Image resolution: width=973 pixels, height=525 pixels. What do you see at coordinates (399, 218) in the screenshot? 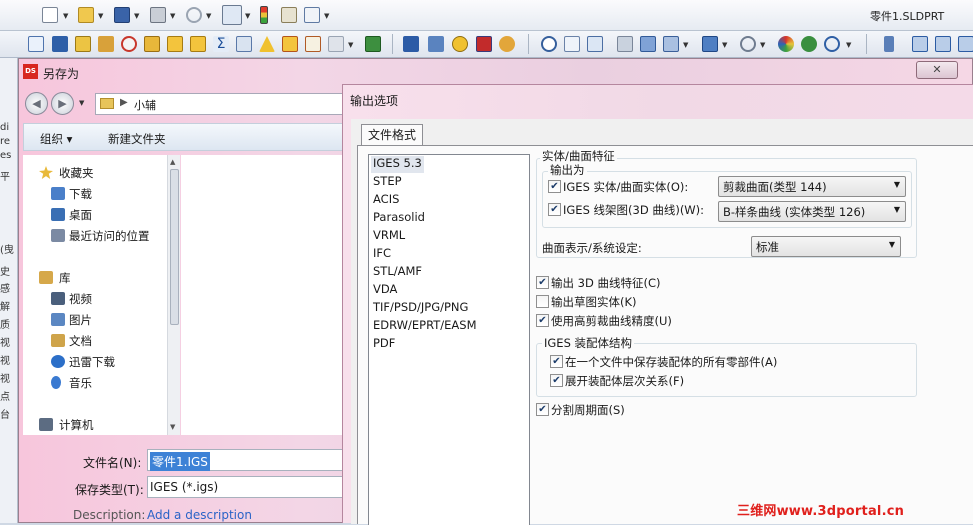
I see `list-item: Parasolid` at bounding box center [399, 218].